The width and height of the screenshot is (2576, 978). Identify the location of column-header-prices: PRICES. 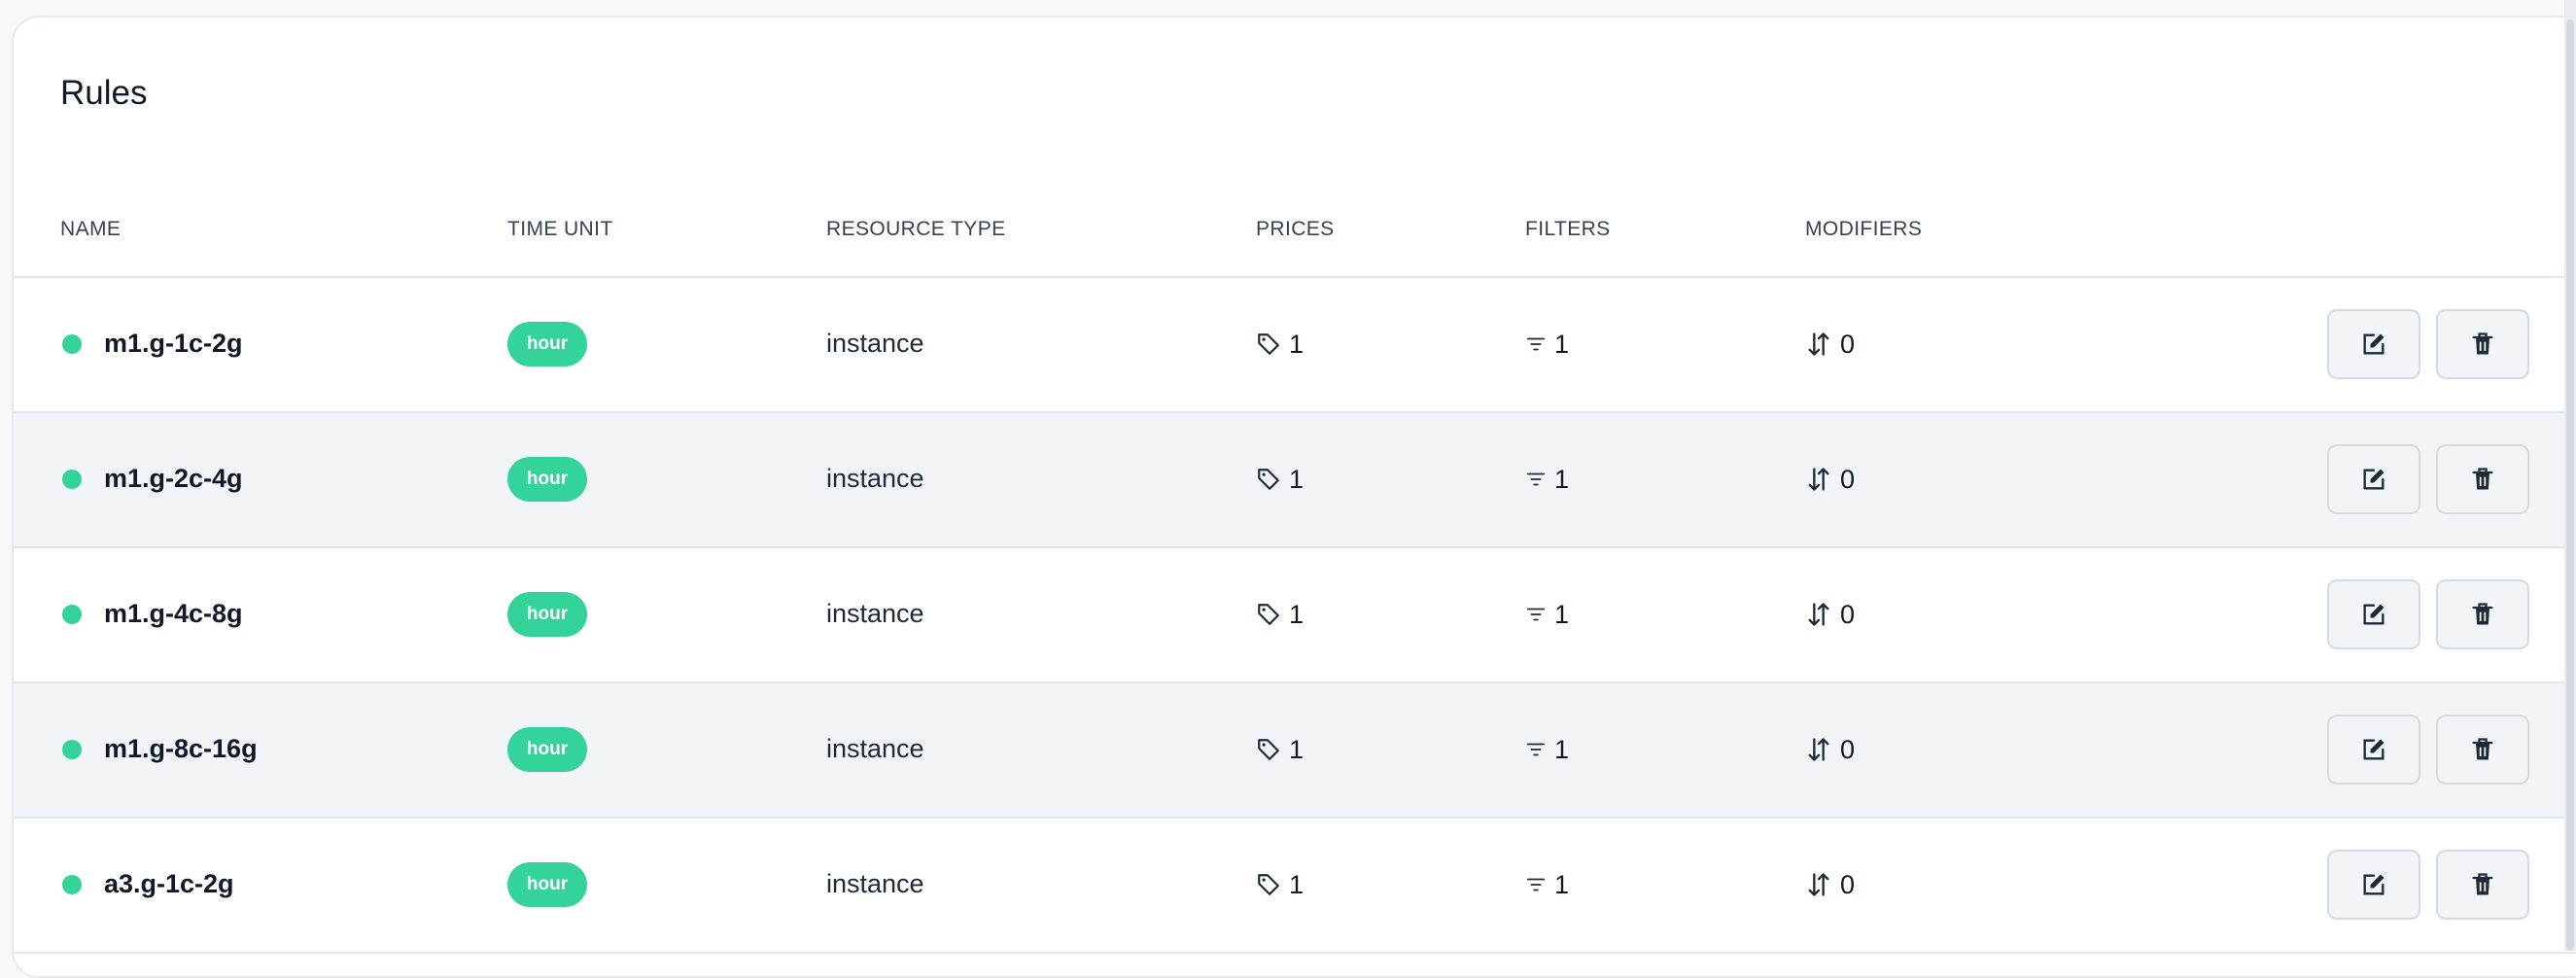
(1295, 229).